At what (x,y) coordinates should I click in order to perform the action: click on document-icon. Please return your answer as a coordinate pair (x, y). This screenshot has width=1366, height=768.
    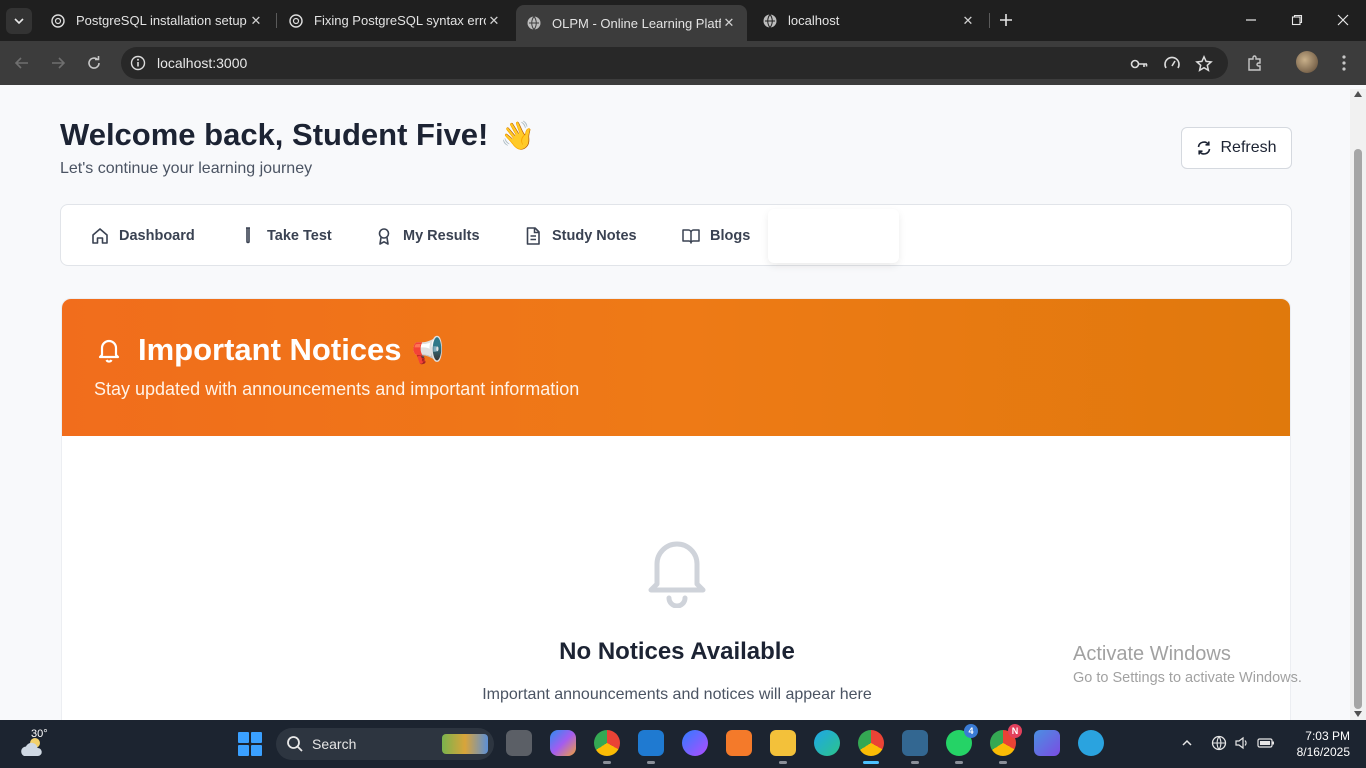
    Looking at the image, I should click on (533, 236).